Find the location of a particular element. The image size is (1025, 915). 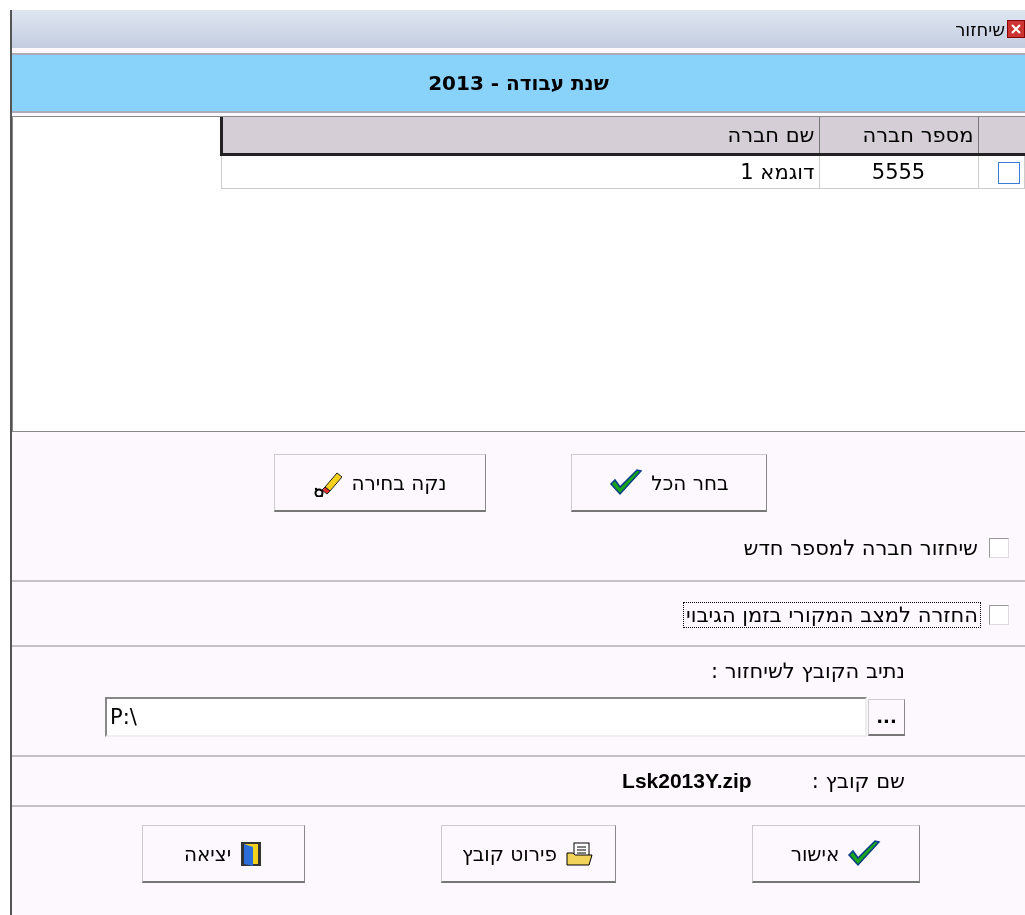

column-header: מספר חברה is located at coordinates (898, 136).